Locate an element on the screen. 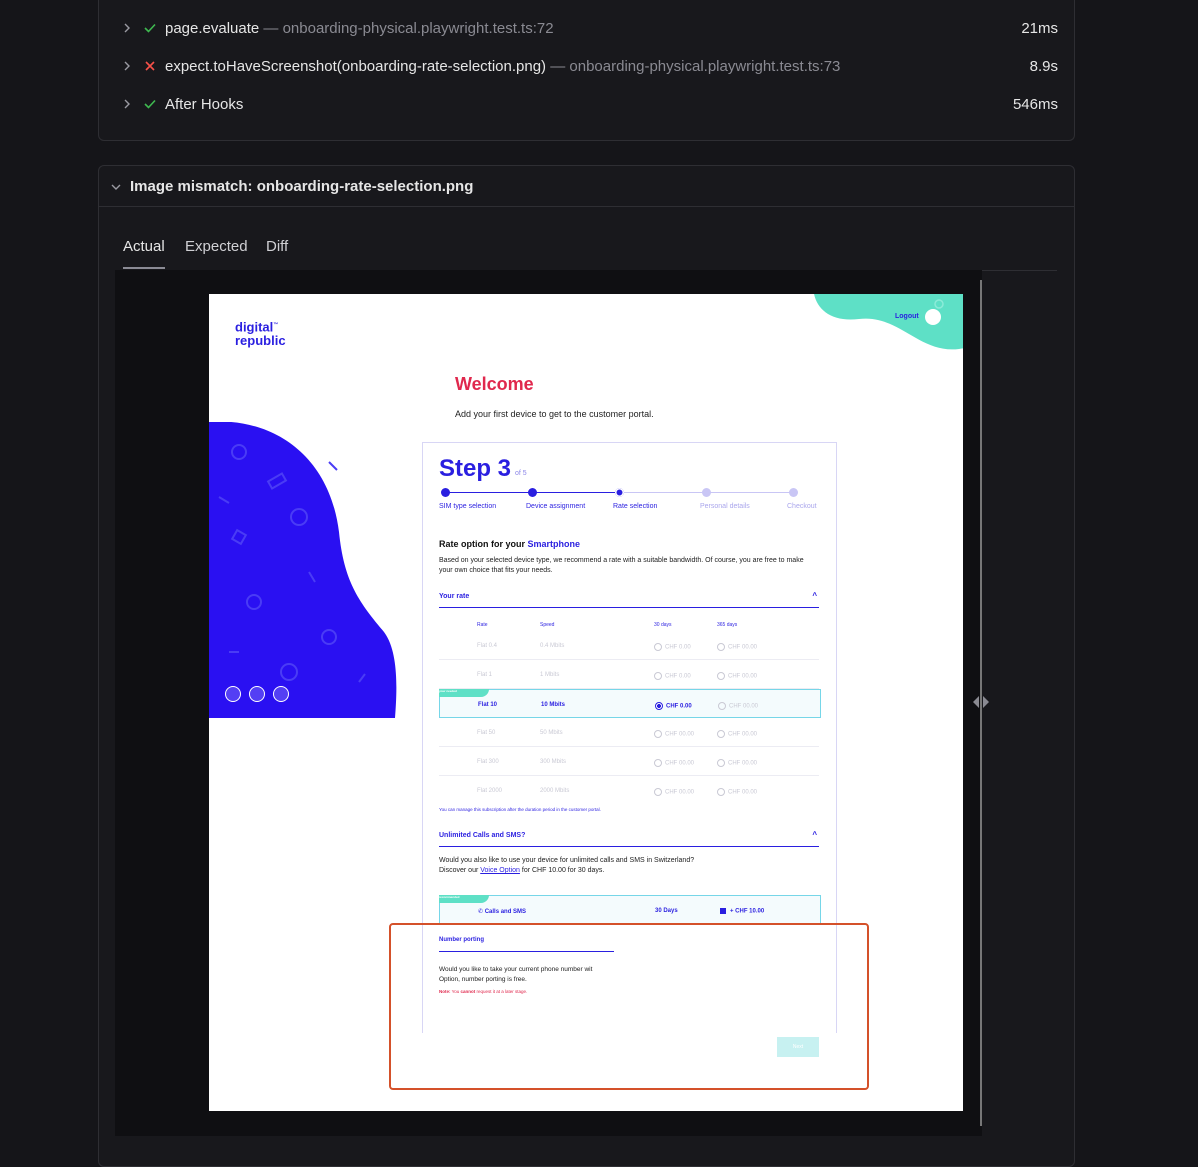  rate-row: Flat 300 300 Mbits CHF 00.00 CHF 00.00 is located at coordinates (629, 761).